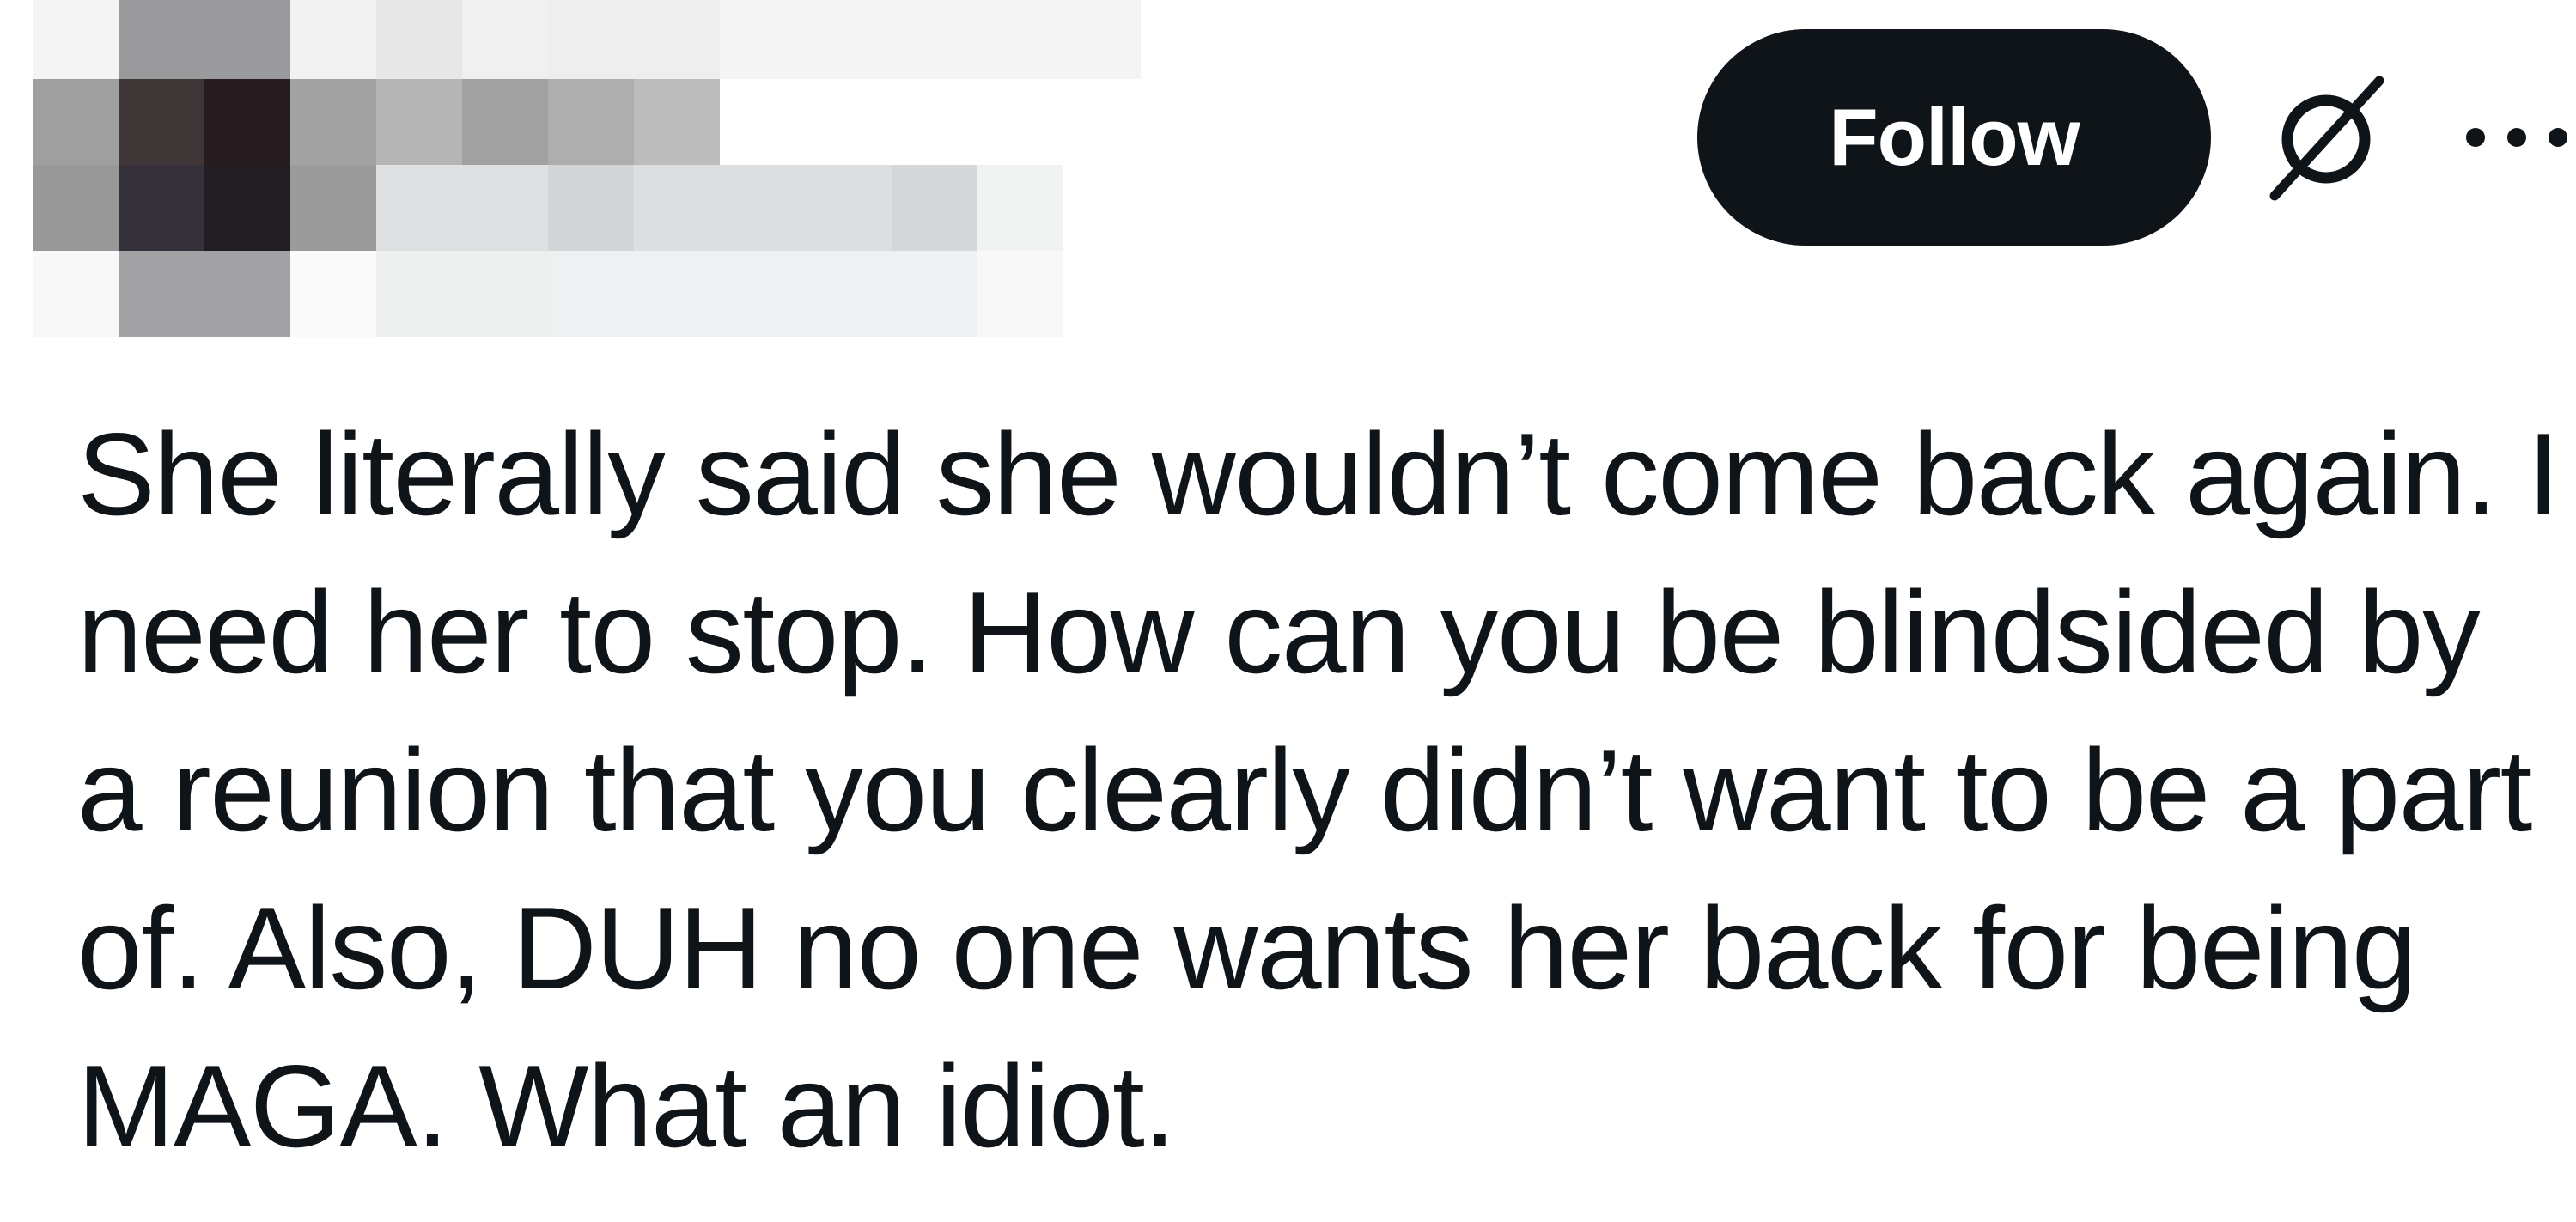  What do you see at coordinates (2517, 137) in the screenshot?
I see `more-horizontal-icon` at bounding box center [2517, 137].